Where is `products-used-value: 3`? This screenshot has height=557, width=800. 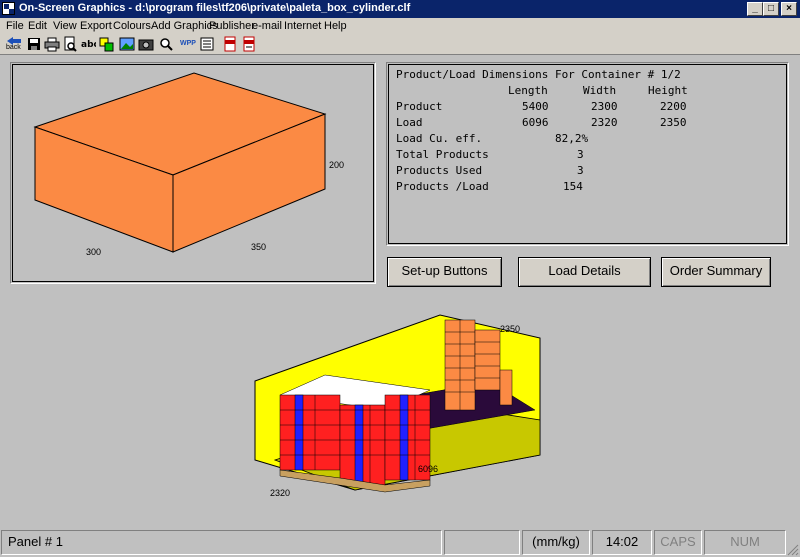 products-used-value: 3 is located at coordinates (580, 170).